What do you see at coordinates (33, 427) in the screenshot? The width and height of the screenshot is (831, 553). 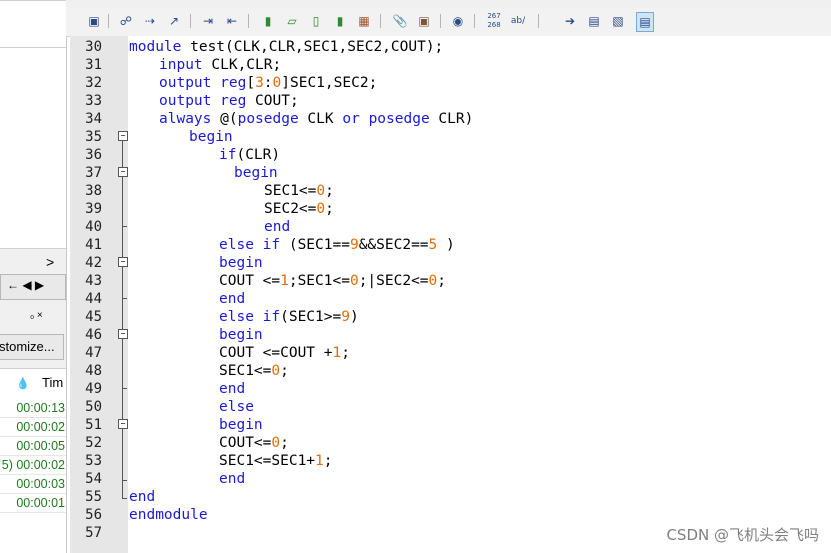 I see `time-cell: 00:00:02` at bounding box center [33, 427].